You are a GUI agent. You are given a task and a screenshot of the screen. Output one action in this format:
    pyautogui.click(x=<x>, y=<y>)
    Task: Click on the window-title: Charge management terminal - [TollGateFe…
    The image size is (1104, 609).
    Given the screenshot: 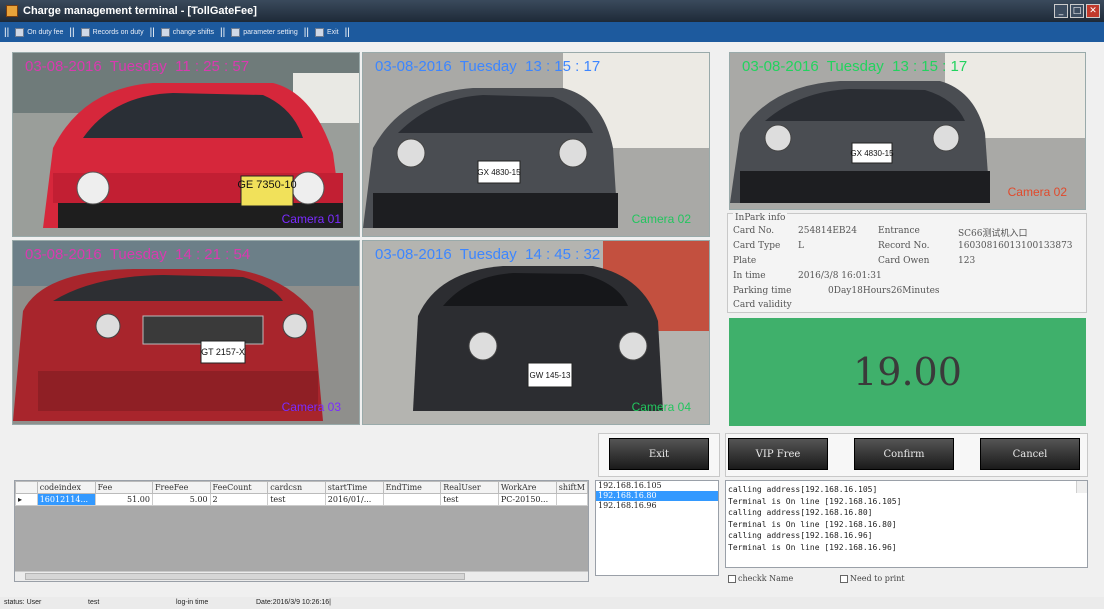 What is the action you would take?
    pyautogui.click(x=140, y=11)
    